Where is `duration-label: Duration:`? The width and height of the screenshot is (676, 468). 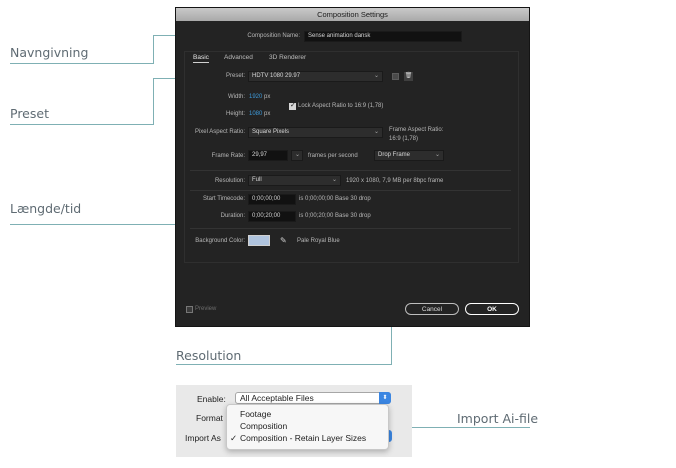
duration-label: Duration: is located at coordinates (232, 216).